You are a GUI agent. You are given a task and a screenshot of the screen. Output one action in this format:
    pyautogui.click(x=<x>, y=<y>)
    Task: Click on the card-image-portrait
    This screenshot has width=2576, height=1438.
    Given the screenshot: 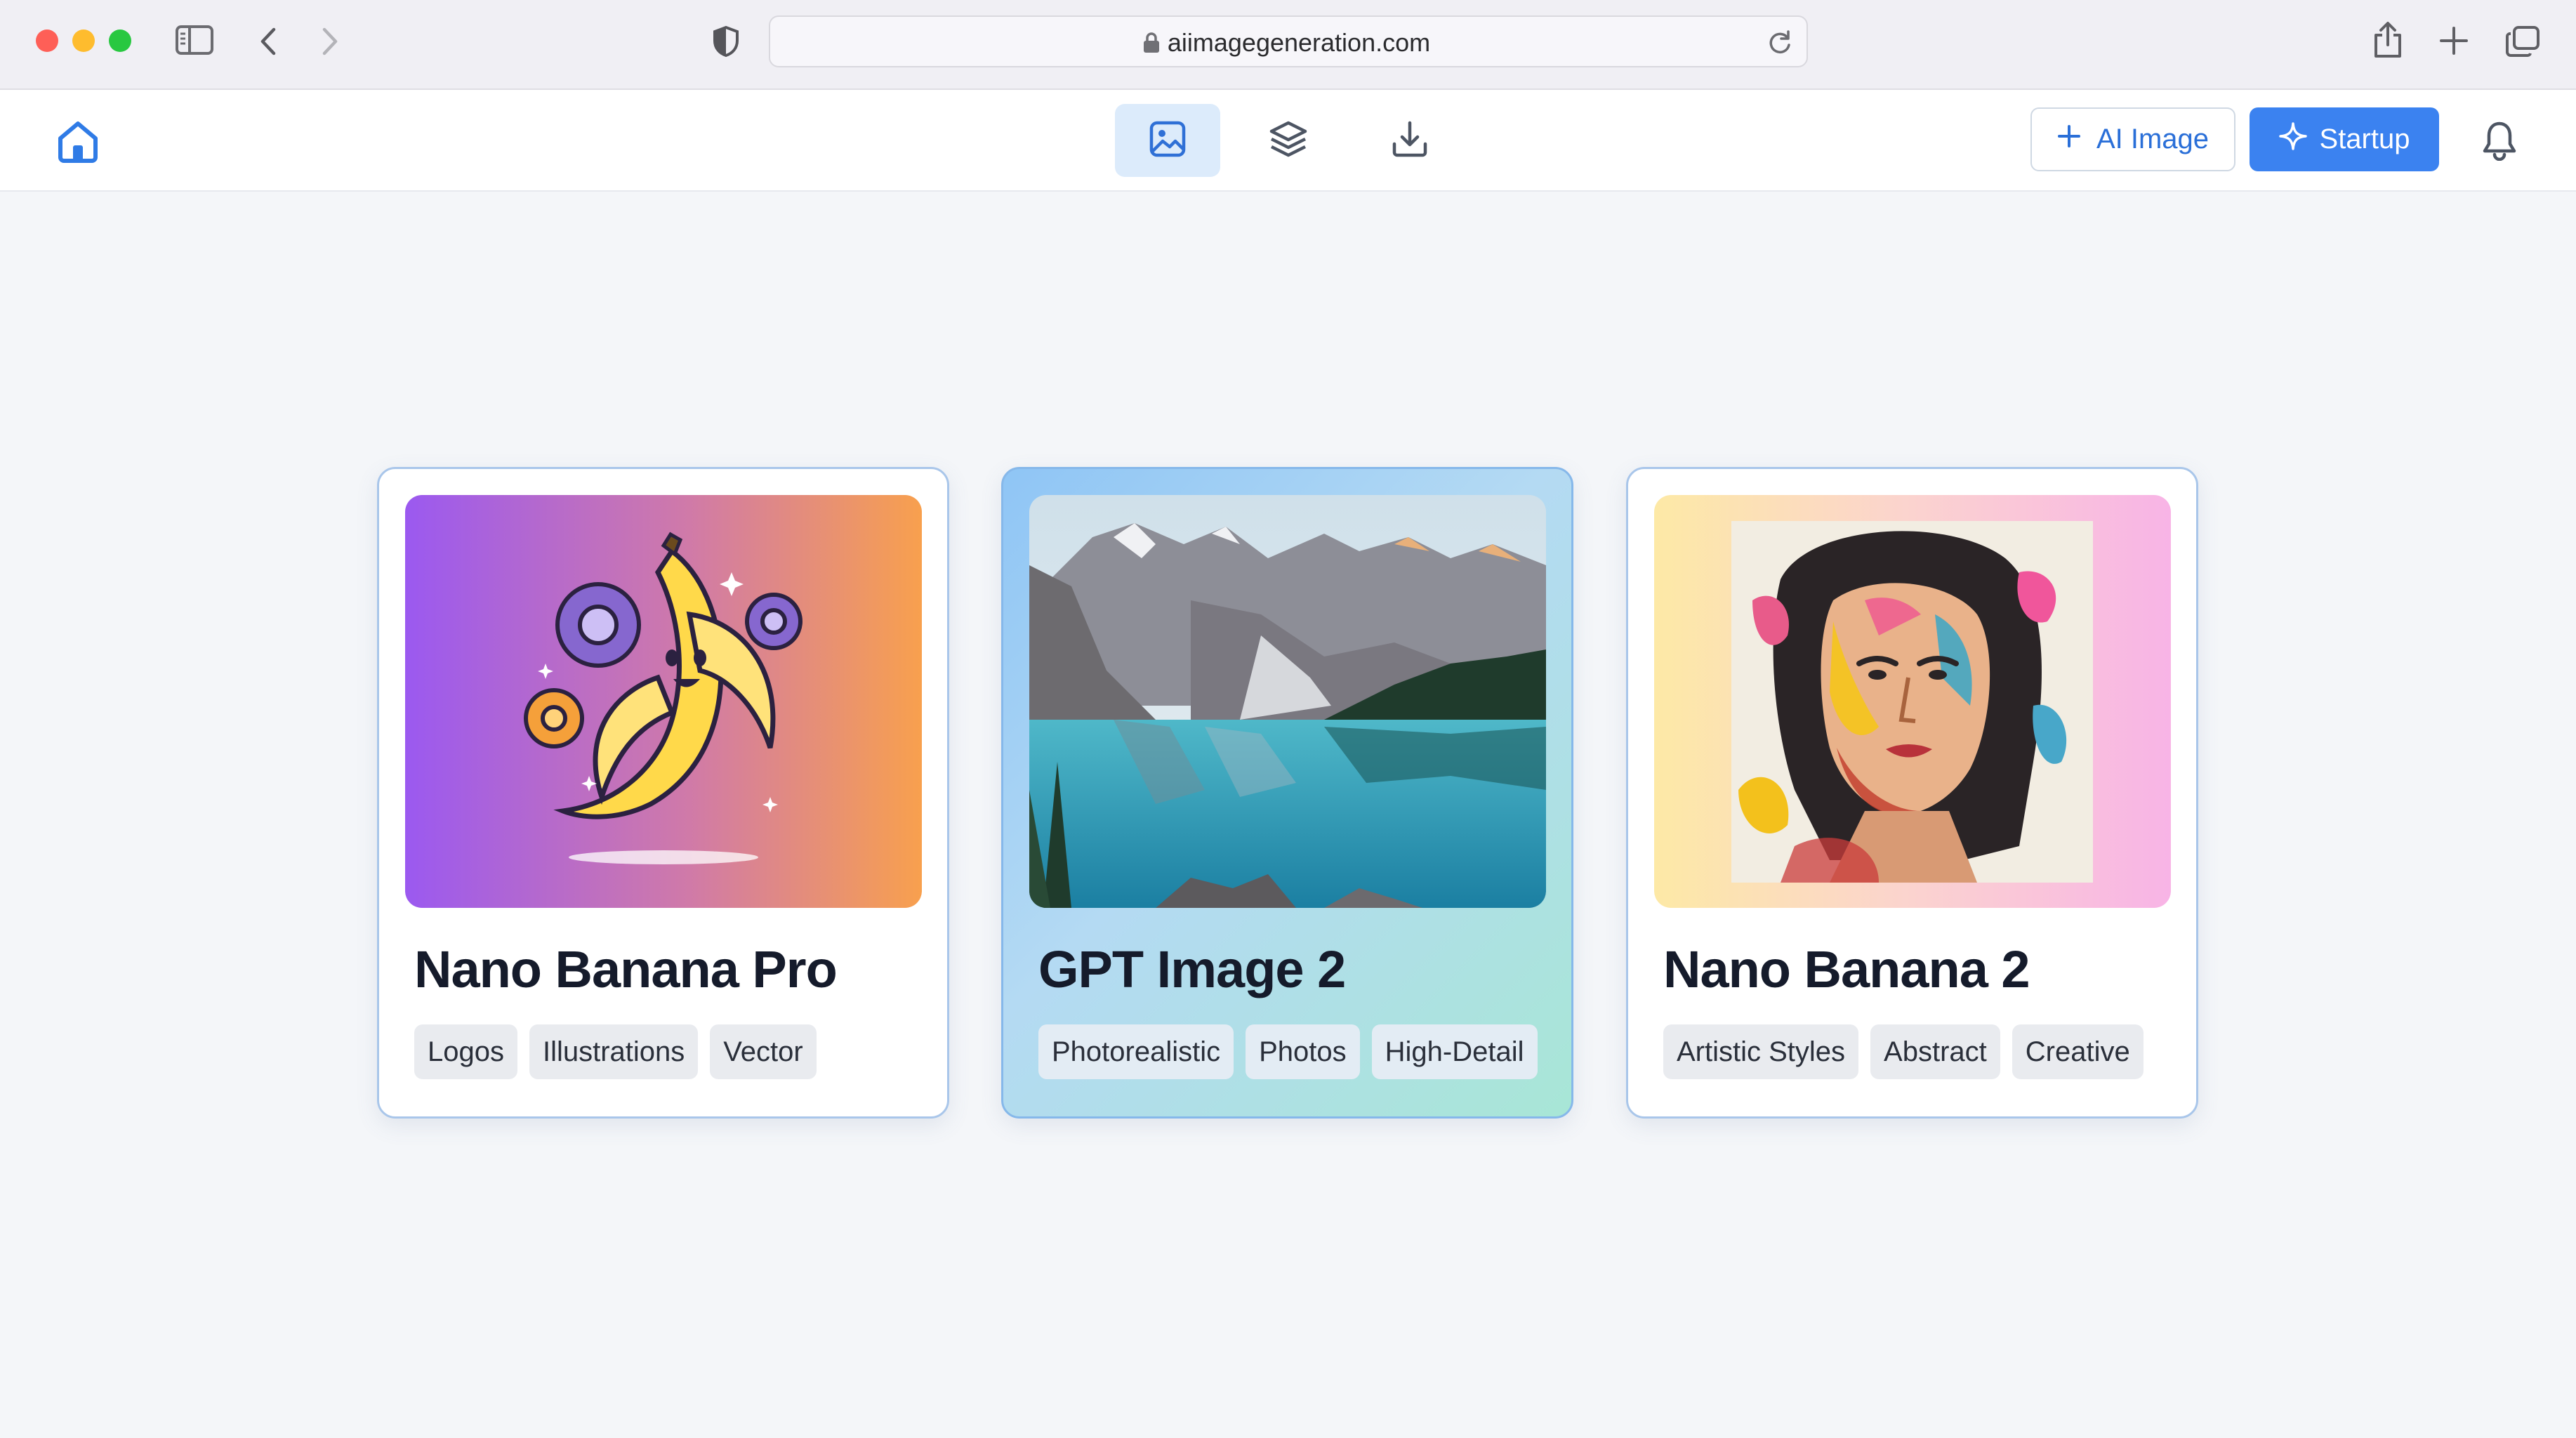 What is the action you would take?
    pyautogui.click(x=1912, y=701)
    